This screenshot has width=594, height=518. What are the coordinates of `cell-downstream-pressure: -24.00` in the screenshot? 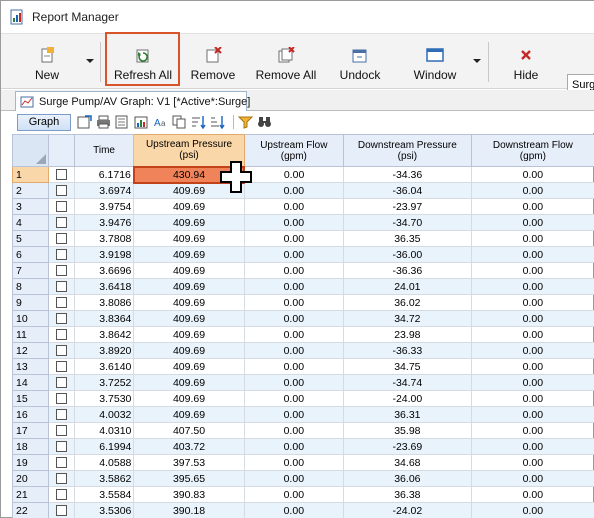 It's located at (407, 398).